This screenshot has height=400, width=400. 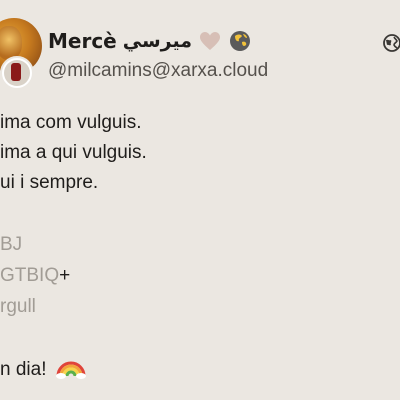 I want to click on post-line-3: ui i sempre., so click(x=49, y=182).